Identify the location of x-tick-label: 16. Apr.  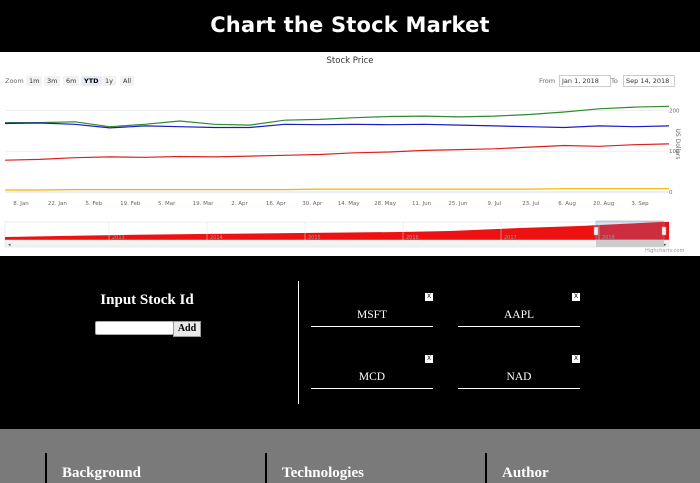
(276, 204).